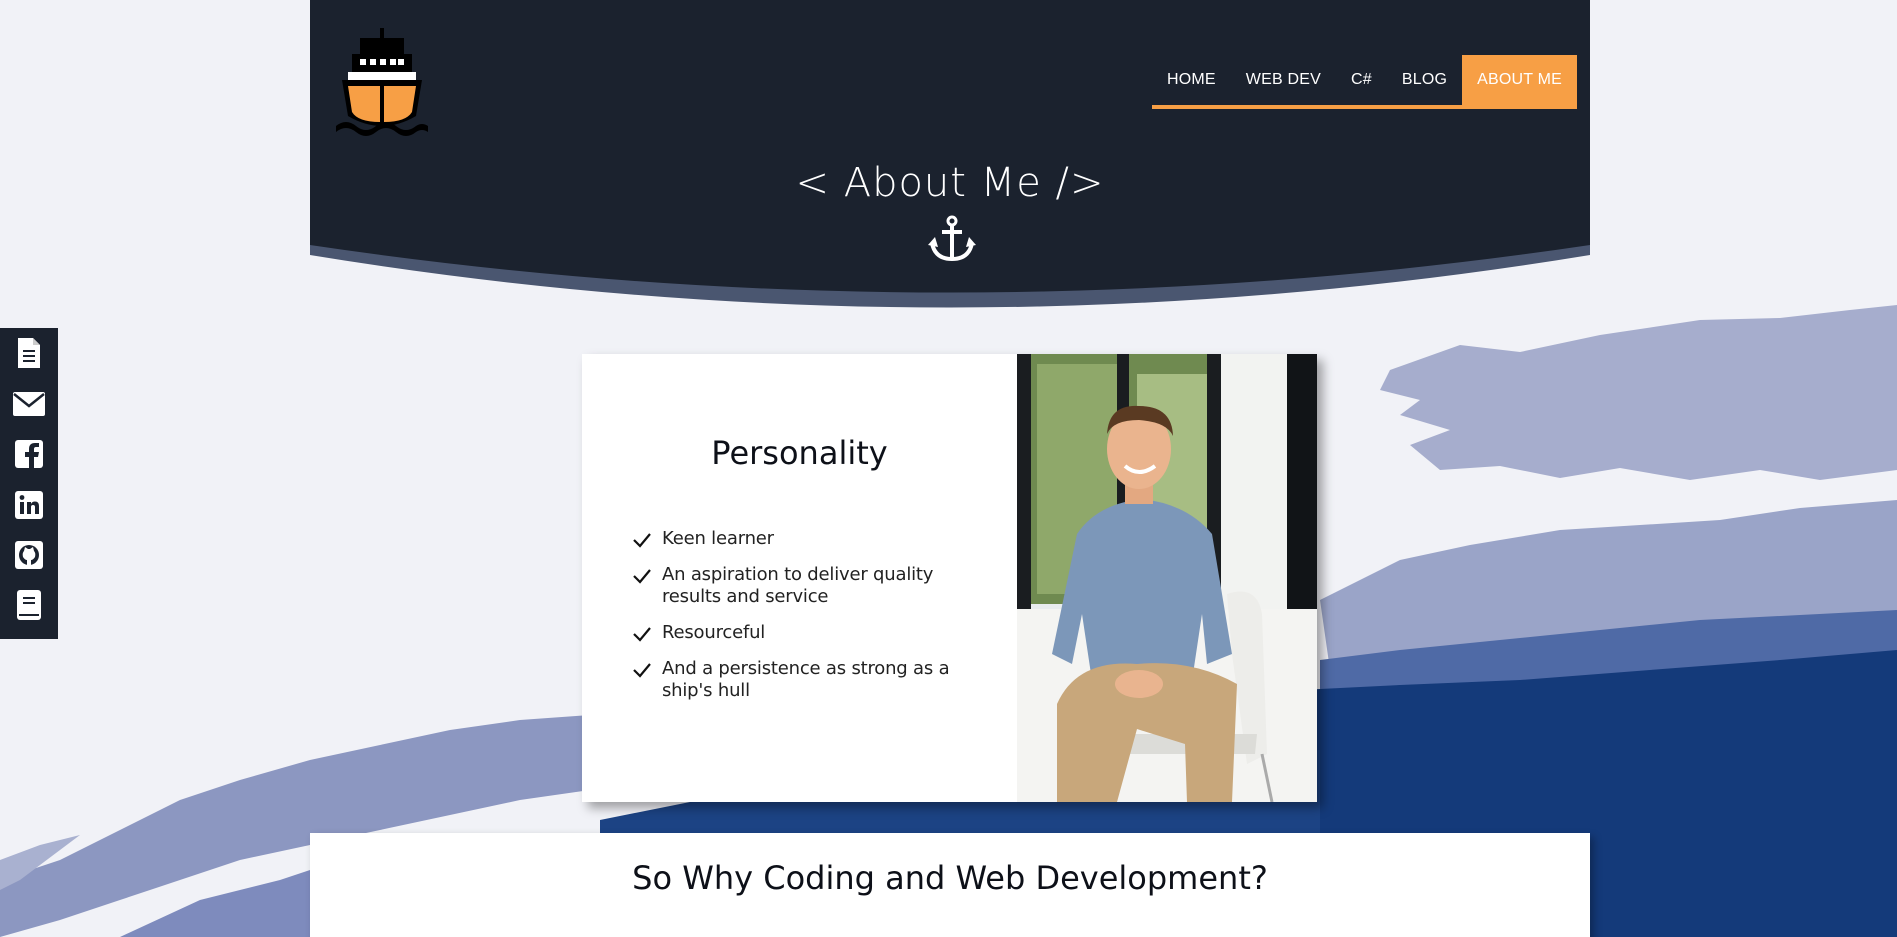 This screenshot has height=937, width=1897. I want to click on why-coding-section: So Why Coding and Web Development?, so click(950, 885).